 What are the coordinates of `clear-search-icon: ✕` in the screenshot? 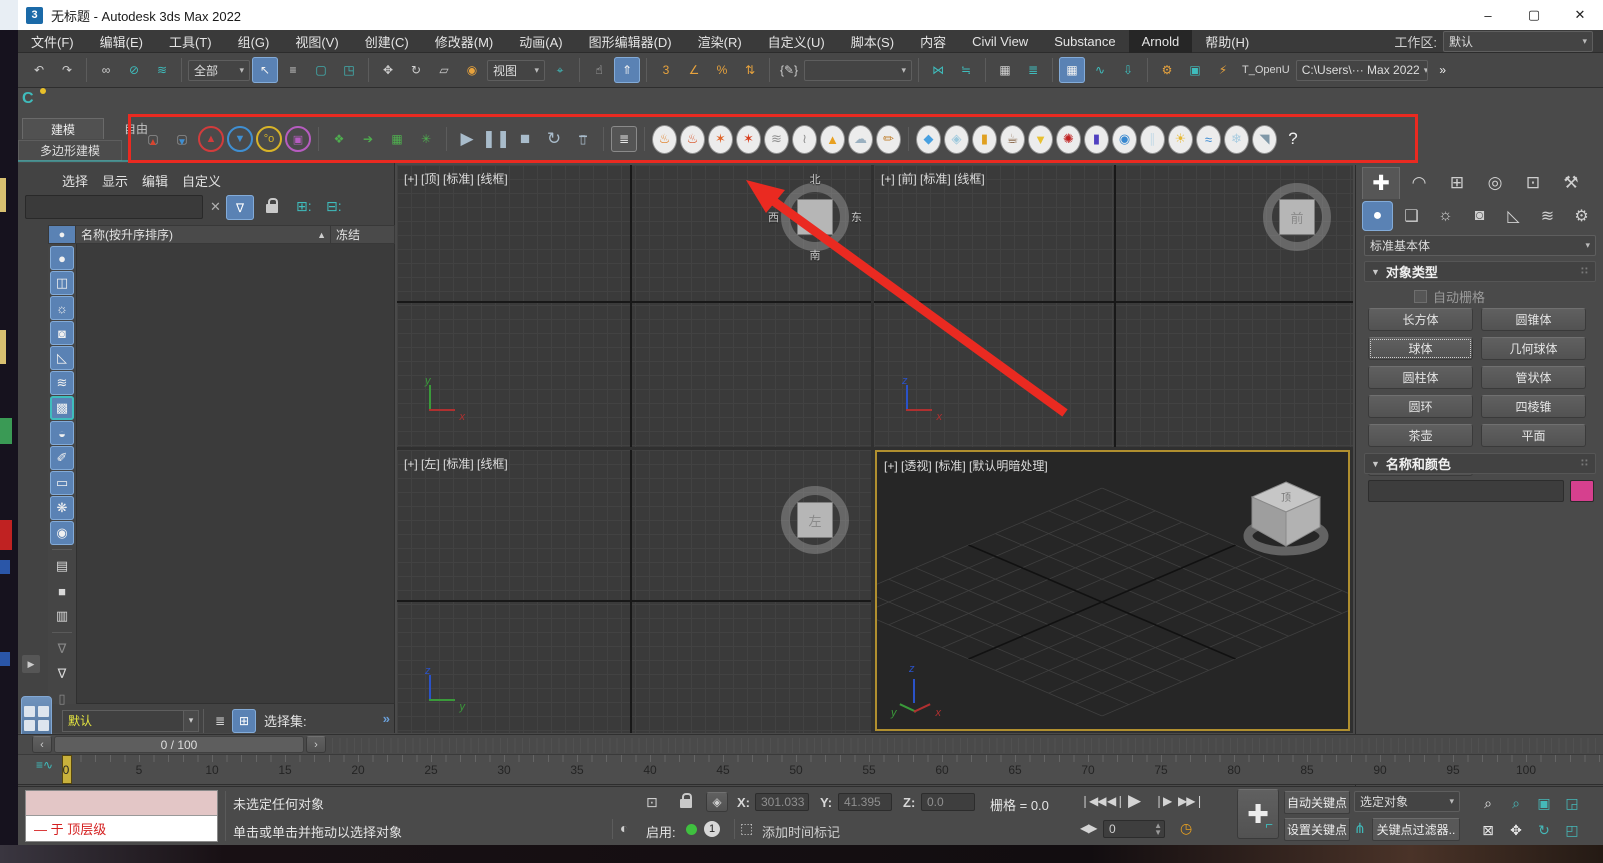 It's located at (215, 207).